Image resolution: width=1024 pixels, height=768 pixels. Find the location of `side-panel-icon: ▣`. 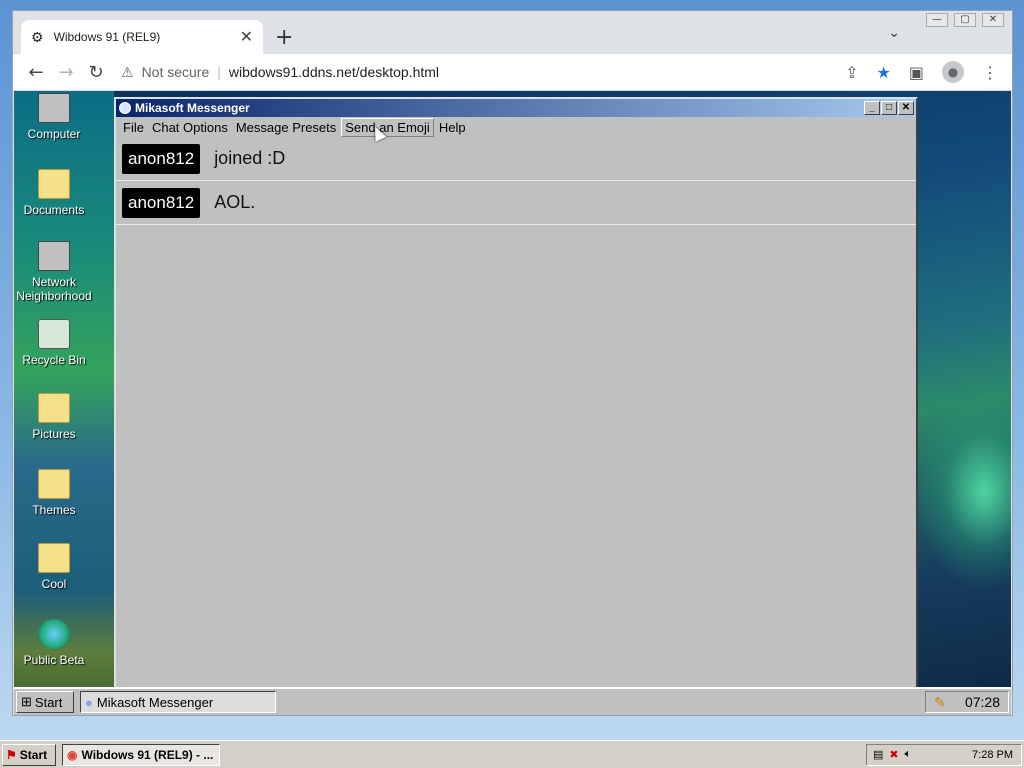

side-panel-icon: ▣ is located at coordinates (916, 72).